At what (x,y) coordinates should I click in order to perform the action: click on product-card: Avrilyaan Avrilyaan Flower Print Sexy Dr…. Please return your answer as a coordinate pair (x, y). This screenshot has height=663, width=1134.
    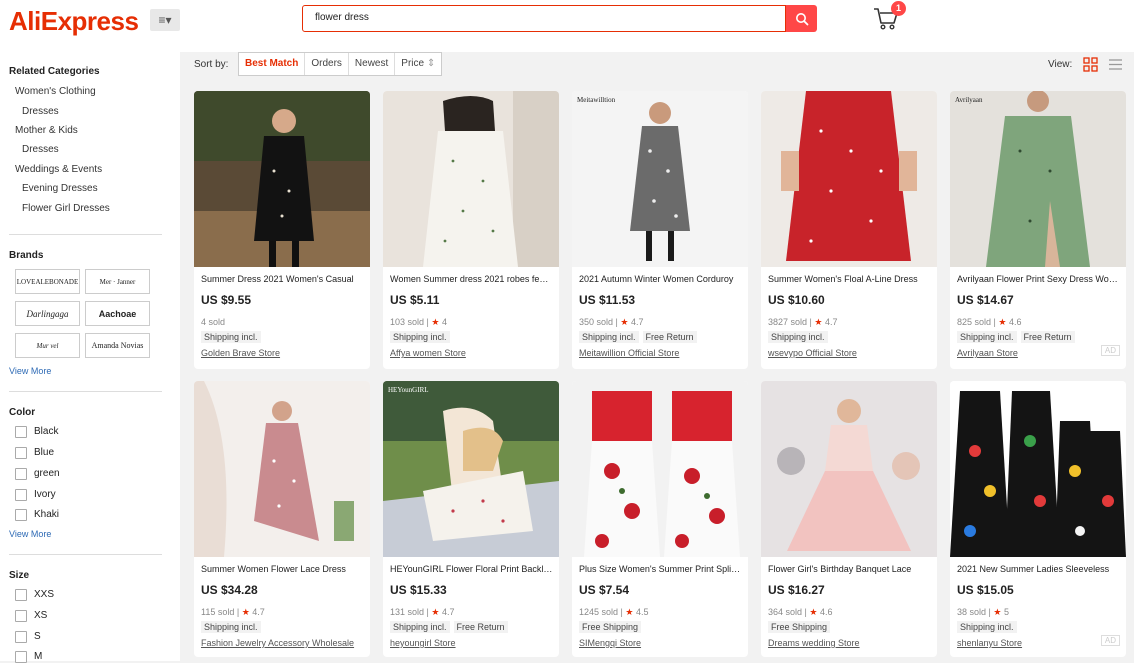
    Looking at the image, I should click on (1038, 230).